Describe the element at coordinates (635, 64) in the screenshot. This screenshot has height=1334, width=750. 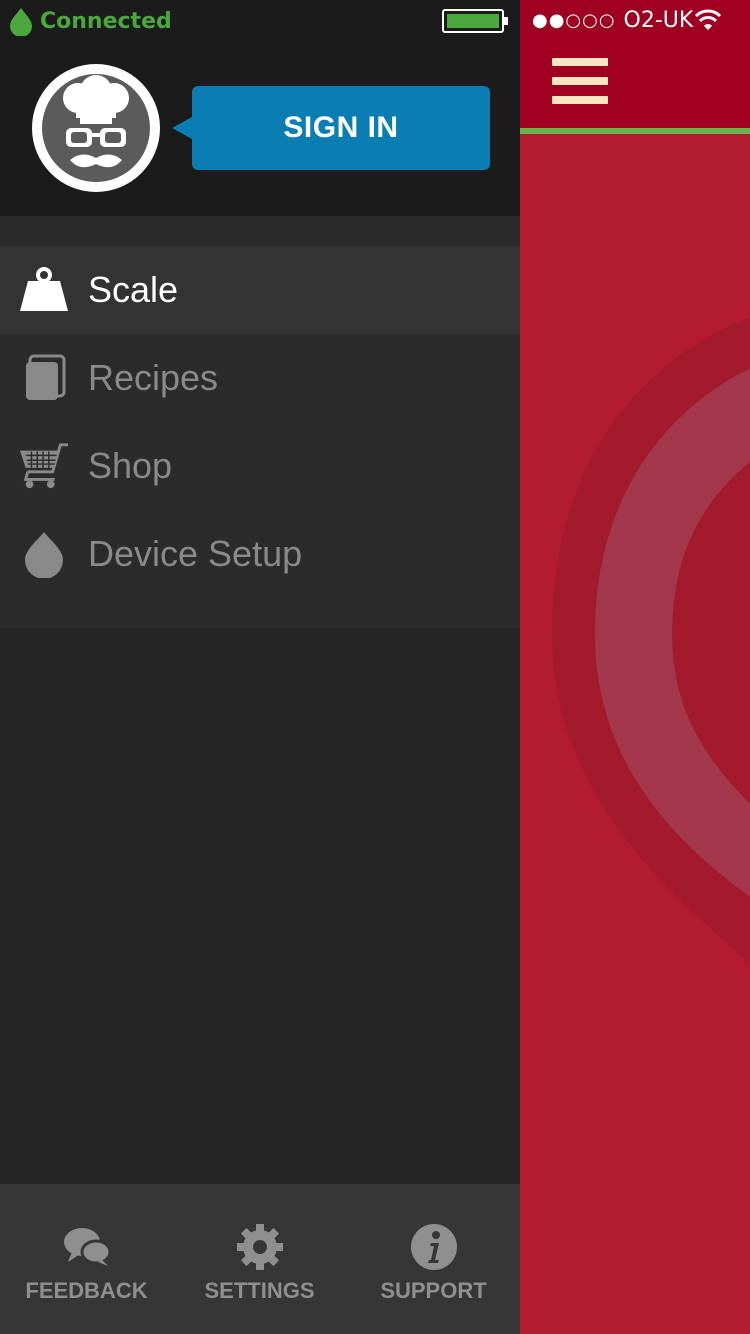
I see `main-header: ●●○○○ O2-UK` at that location.